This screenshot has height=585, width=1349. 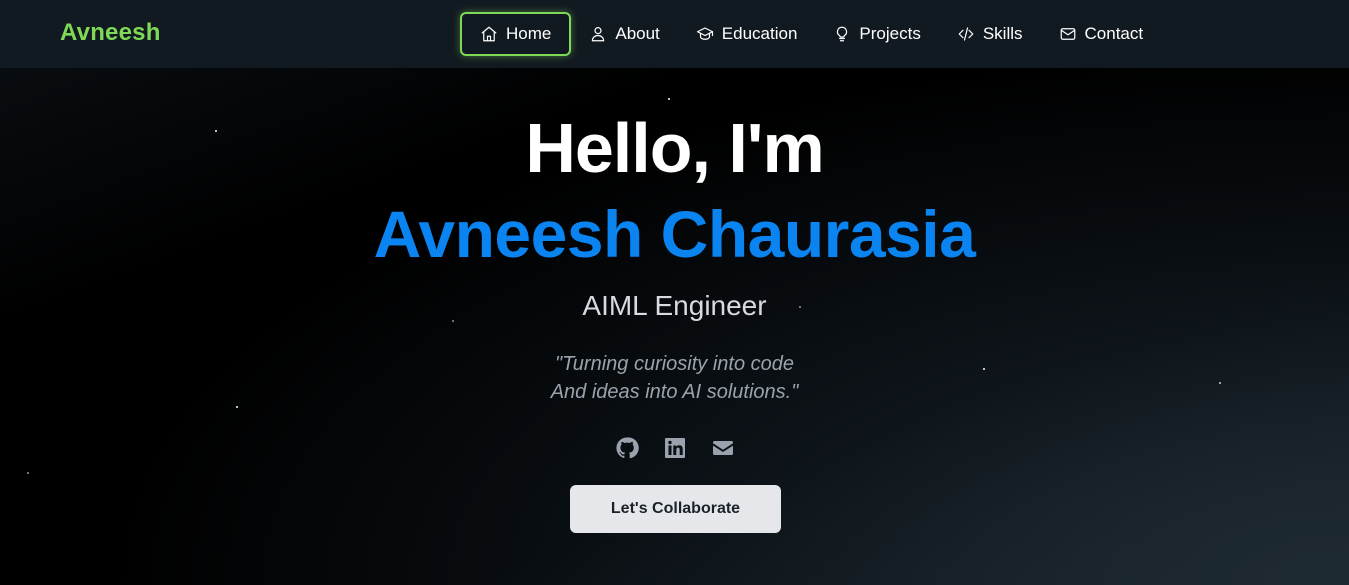 I want to click on hero-name: Avneesh Chaurasia, so click(x=674, y=234).